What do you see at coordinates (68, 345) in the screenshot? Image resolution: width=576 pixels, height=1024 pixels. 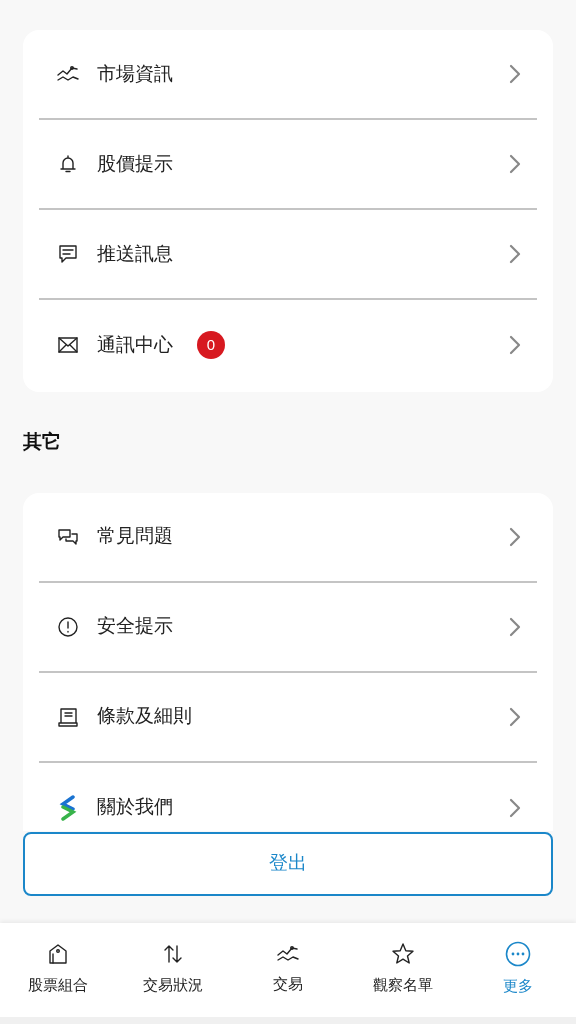 I see `envelope-icon` at bounding box center [68, 345].